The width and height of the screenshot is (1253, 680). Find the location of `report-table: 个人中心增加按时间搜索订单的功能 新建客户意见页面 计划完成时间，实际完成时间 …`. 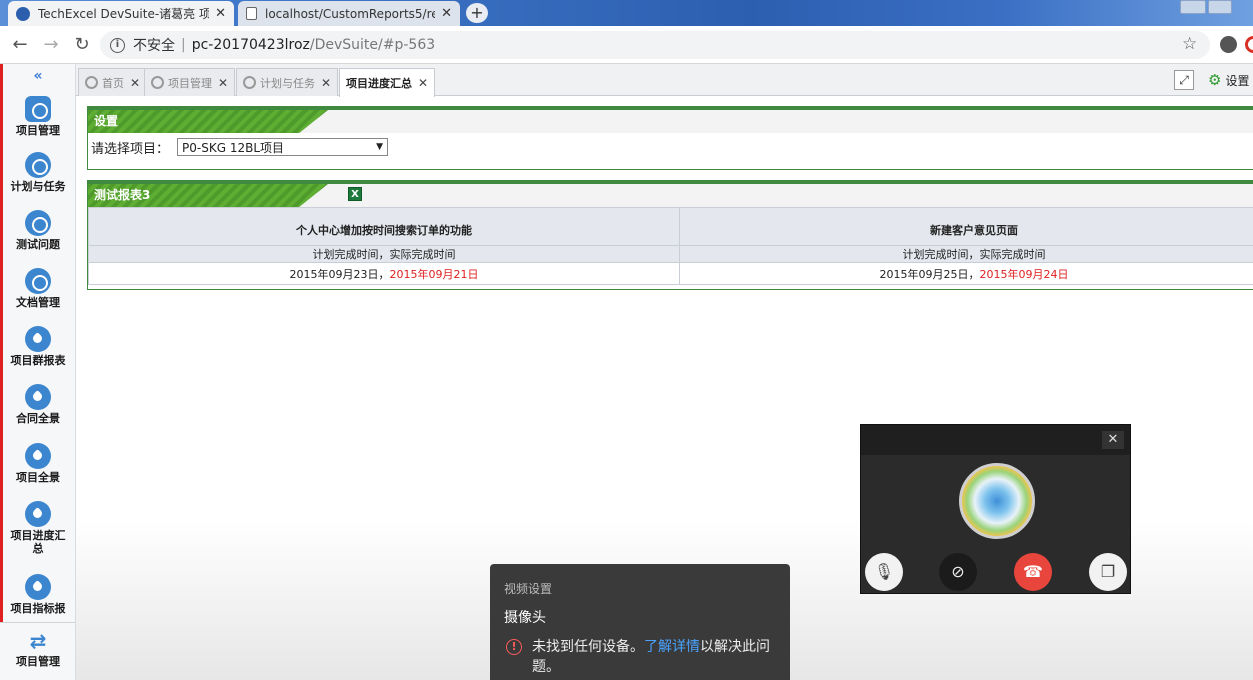

report-table: 个人中心增加按时间搜索订单的功能 新建客户意见页面 计划完成时间，实际完成时间 … is located at coordinates (670, 246).